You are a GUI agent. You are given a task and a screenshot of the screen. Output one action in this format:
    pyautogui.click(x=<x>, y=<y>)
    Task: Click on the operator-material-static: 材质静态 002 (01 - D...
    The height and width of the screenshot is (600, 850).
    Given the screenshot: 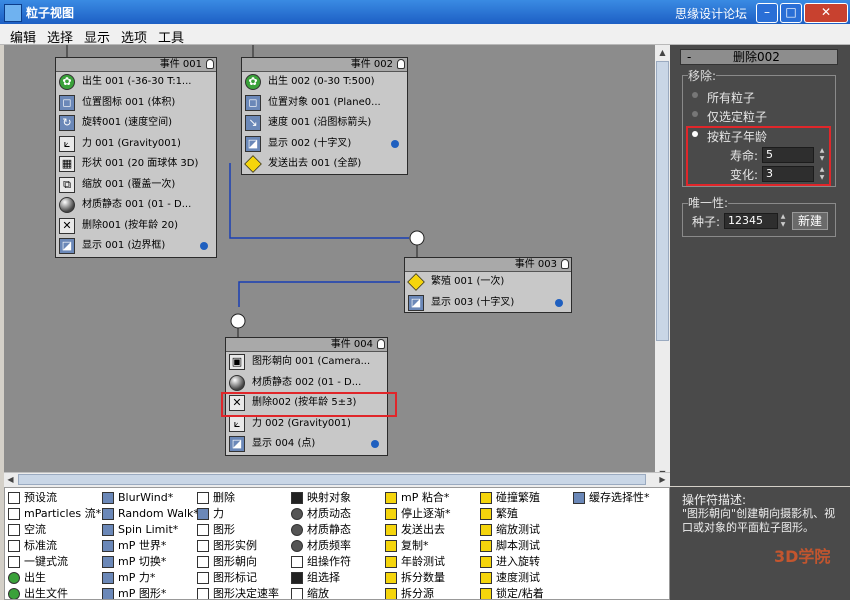 What is the action you would take?
    pyautogui.click(x=306, y=383)
    